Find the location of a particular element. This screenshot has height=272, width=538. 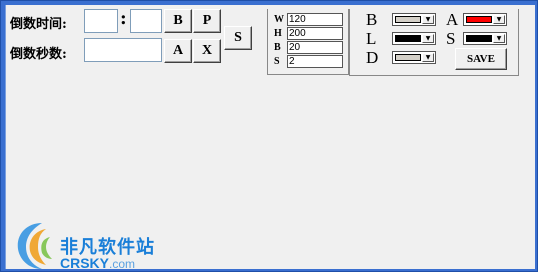

b-color-label: B is located at coordinates (372, 19).